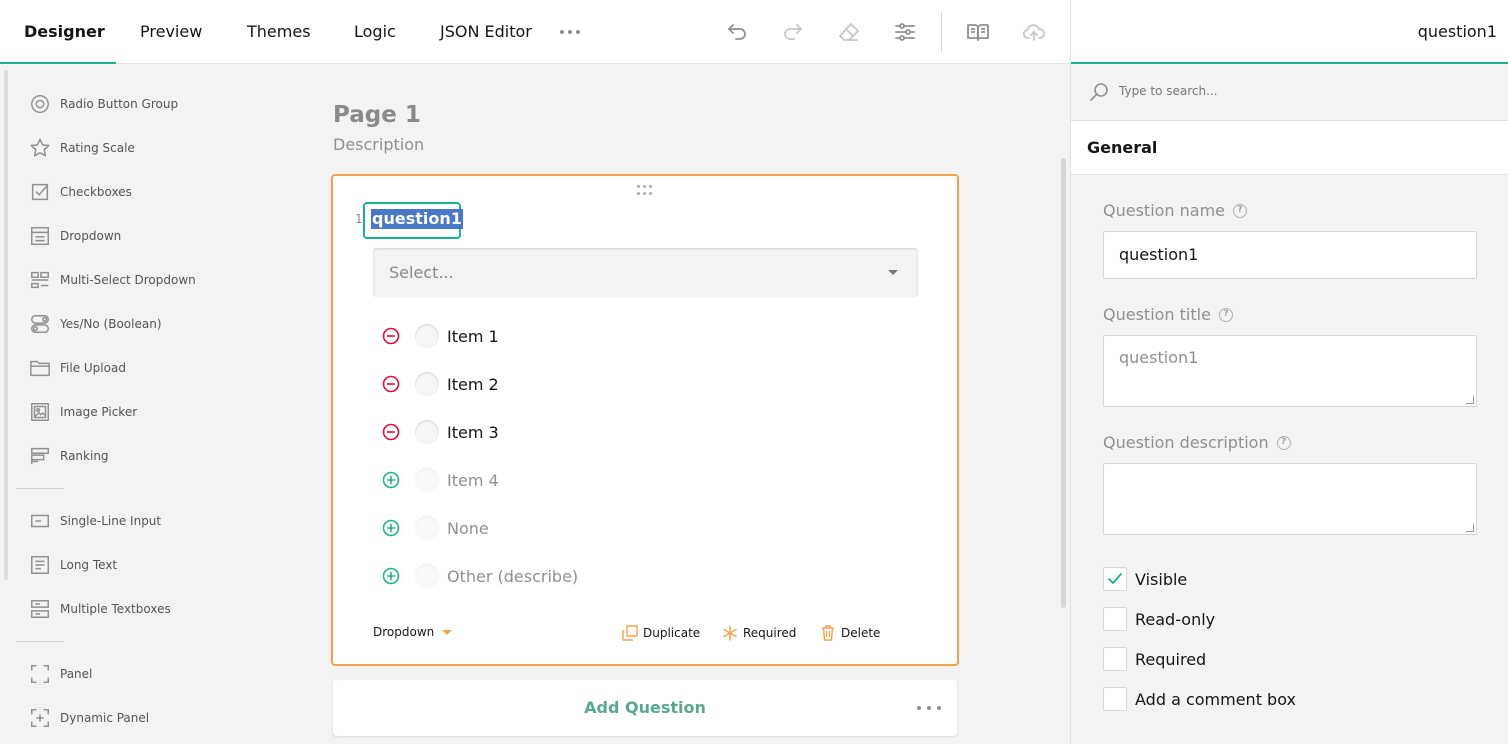  Describe the element at coordinates (40, 104) in the screenshot. I see `radio-icon` at that location.